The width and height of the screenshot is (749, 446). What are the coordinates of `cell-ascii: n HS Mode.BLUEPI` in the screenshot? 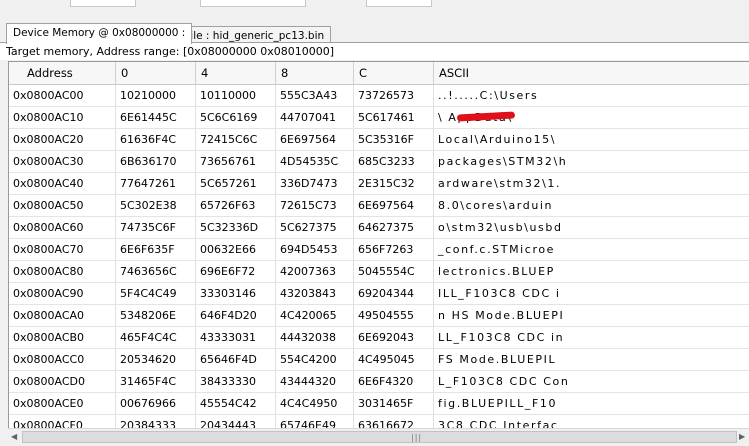 It's located at (591, 315).